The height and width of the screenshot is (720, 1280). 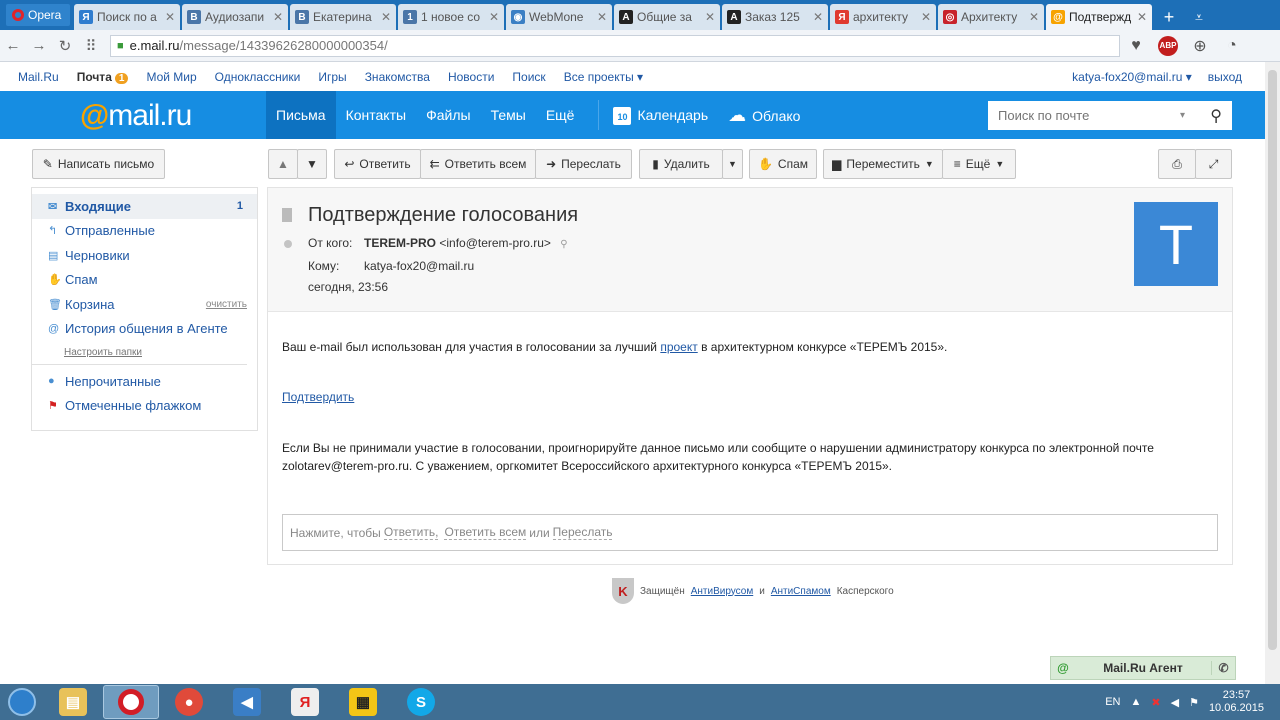 What do you see at coordinates (1177, 164) in the screenshot?
I see `print-button: ⎙` at bounding box center [1177, 164].